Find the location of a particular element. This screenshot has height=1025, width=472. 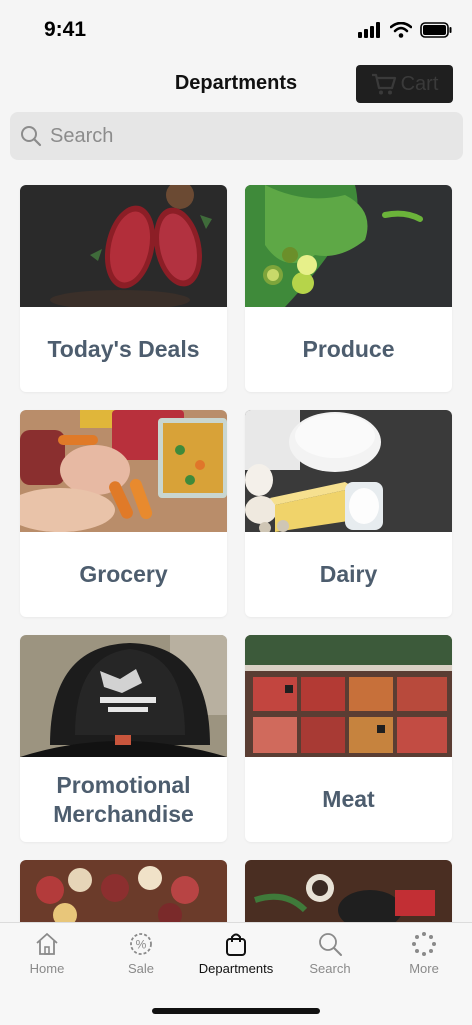

tab-departments: Departments is located at coordinates (236, 953).